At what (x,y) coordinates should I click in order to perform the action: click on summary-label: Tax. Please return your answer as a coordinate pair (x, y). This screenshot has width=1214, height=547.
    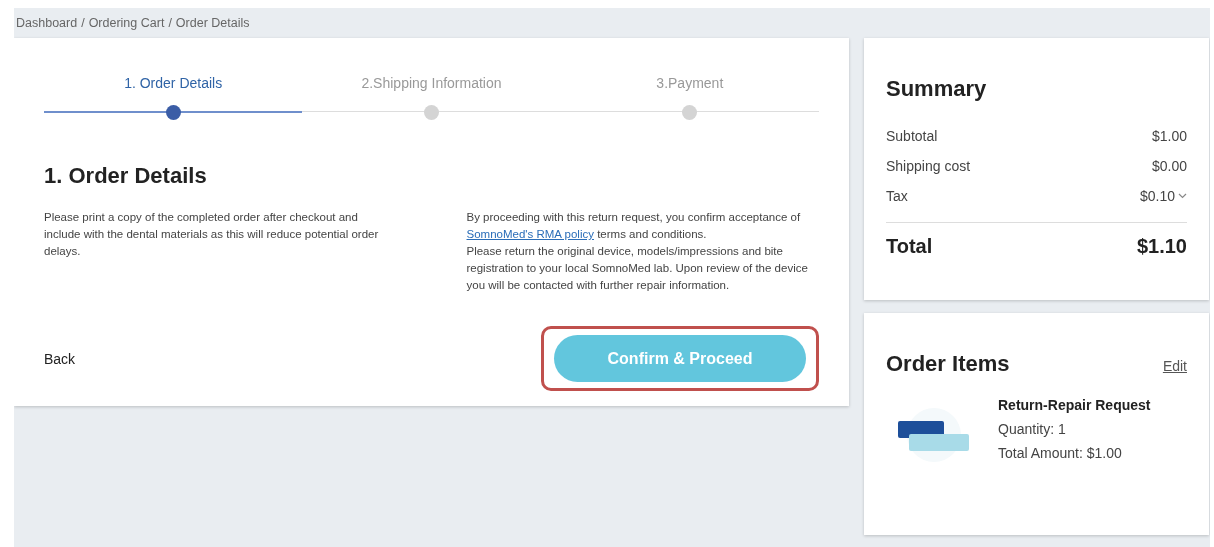
    Looking at the image, I should click on (897, 197).